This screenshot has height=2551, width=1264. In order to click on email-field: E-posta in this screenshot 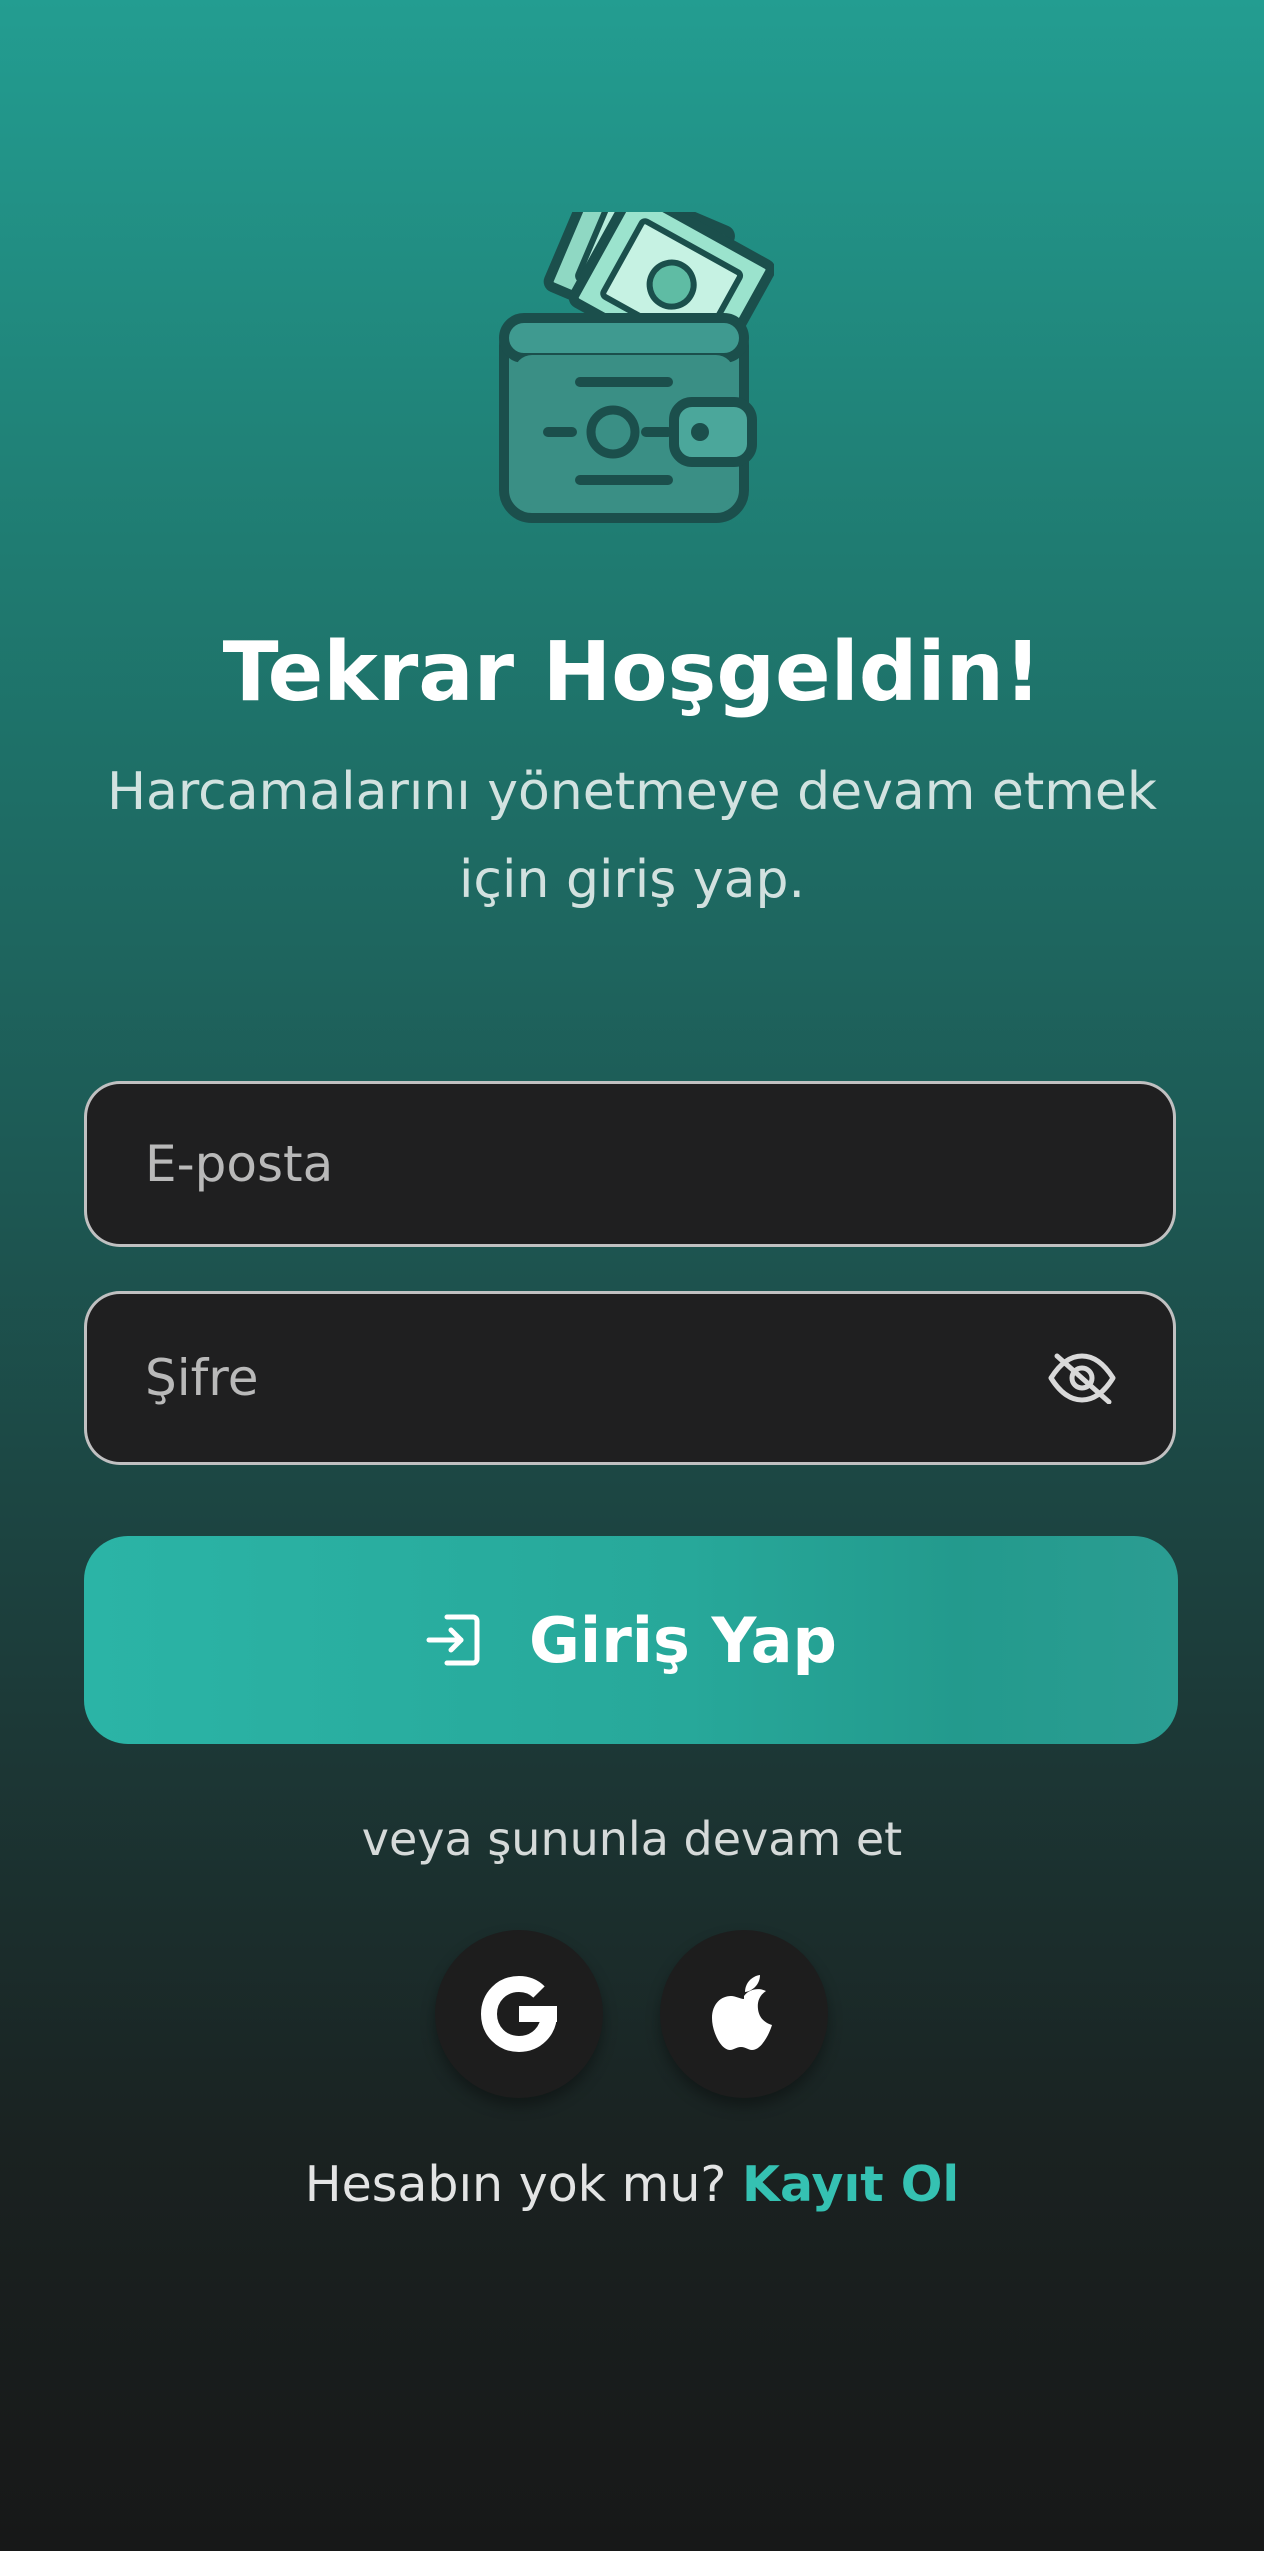, I will do `click(630, 1164)`.